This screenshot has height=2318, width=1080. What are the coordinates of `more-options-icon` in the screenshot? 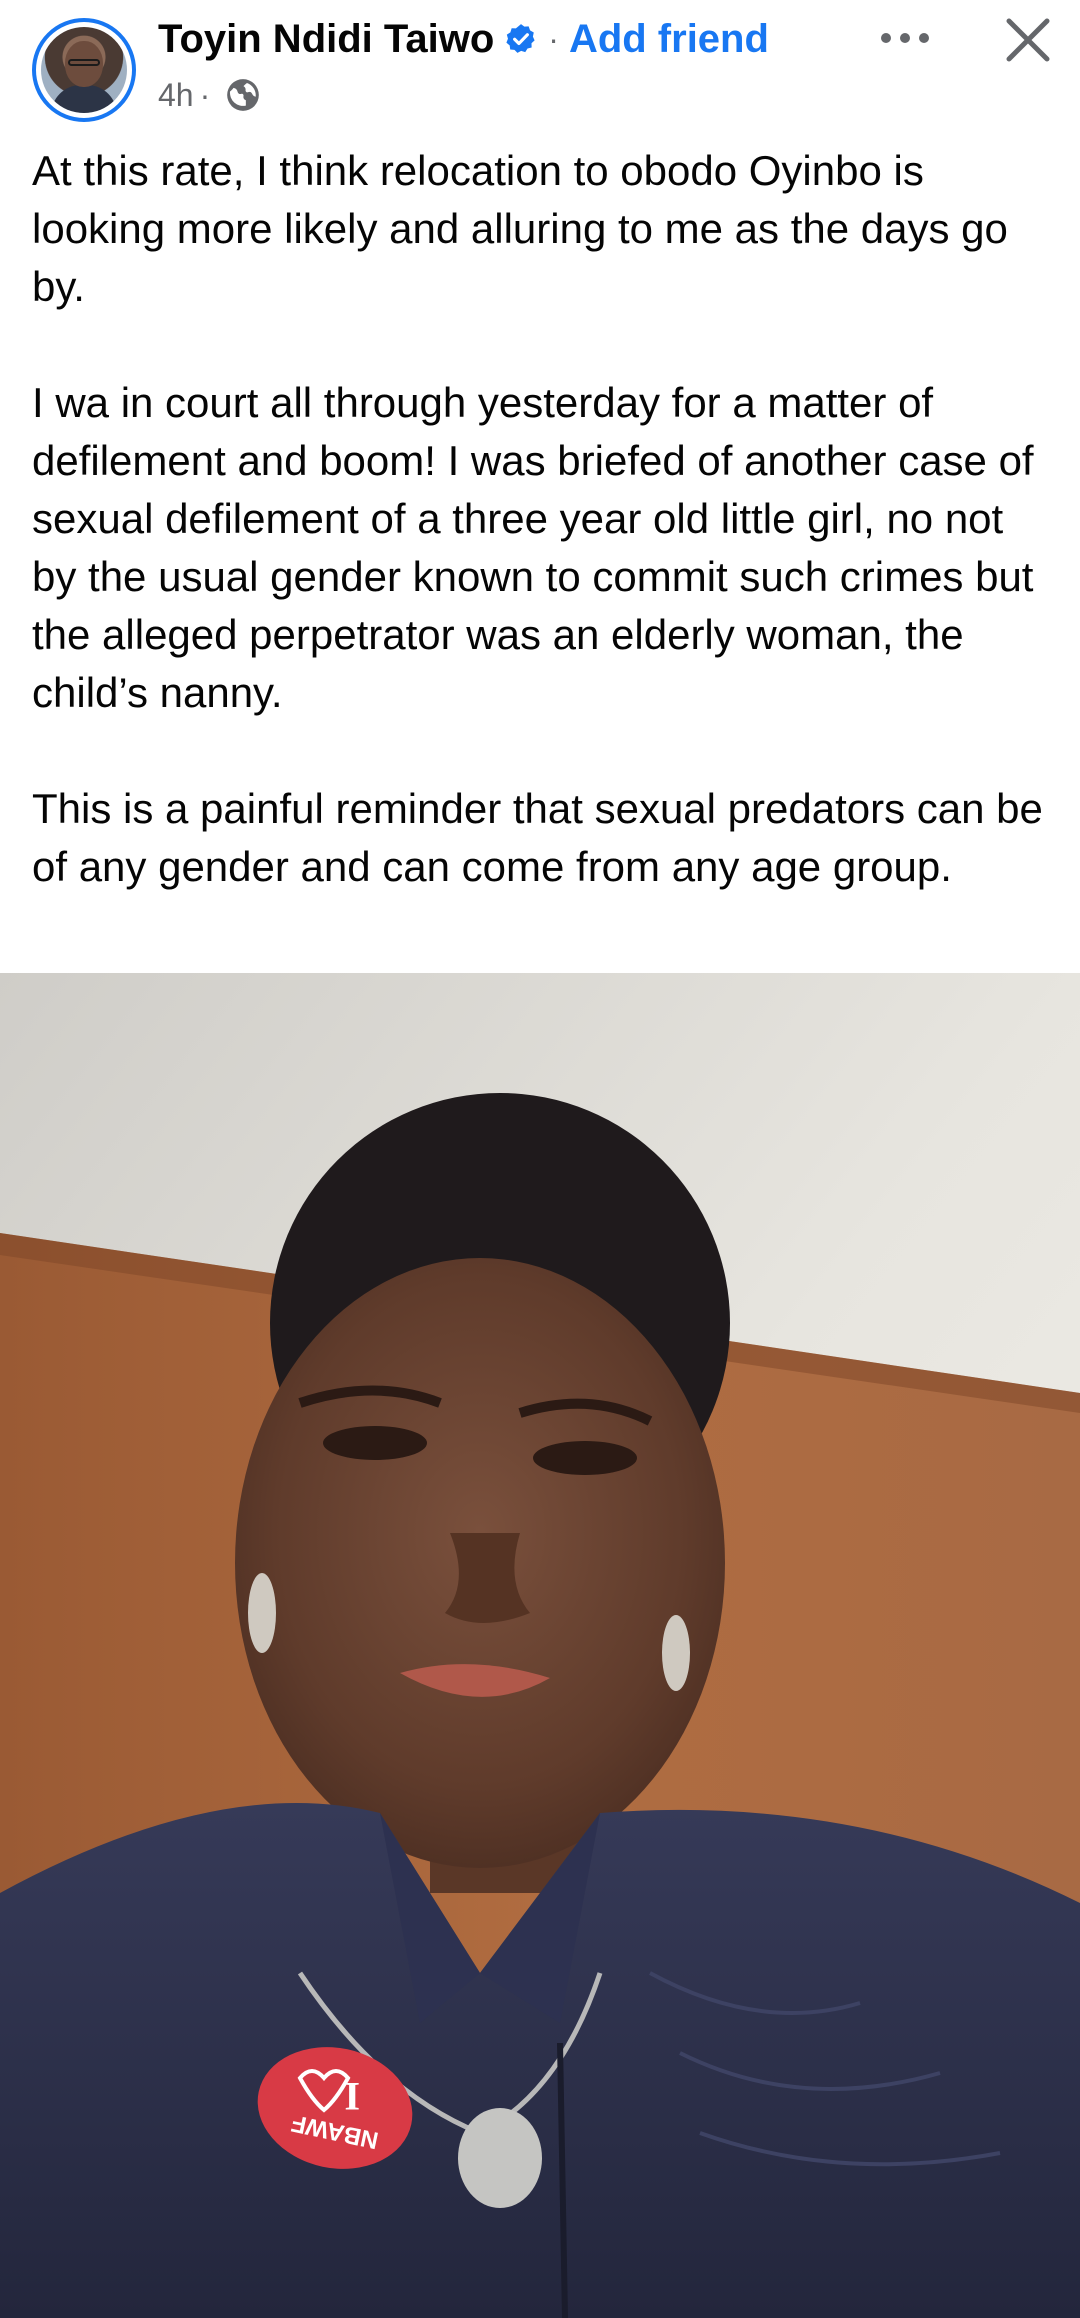 It's located at (905, 38).